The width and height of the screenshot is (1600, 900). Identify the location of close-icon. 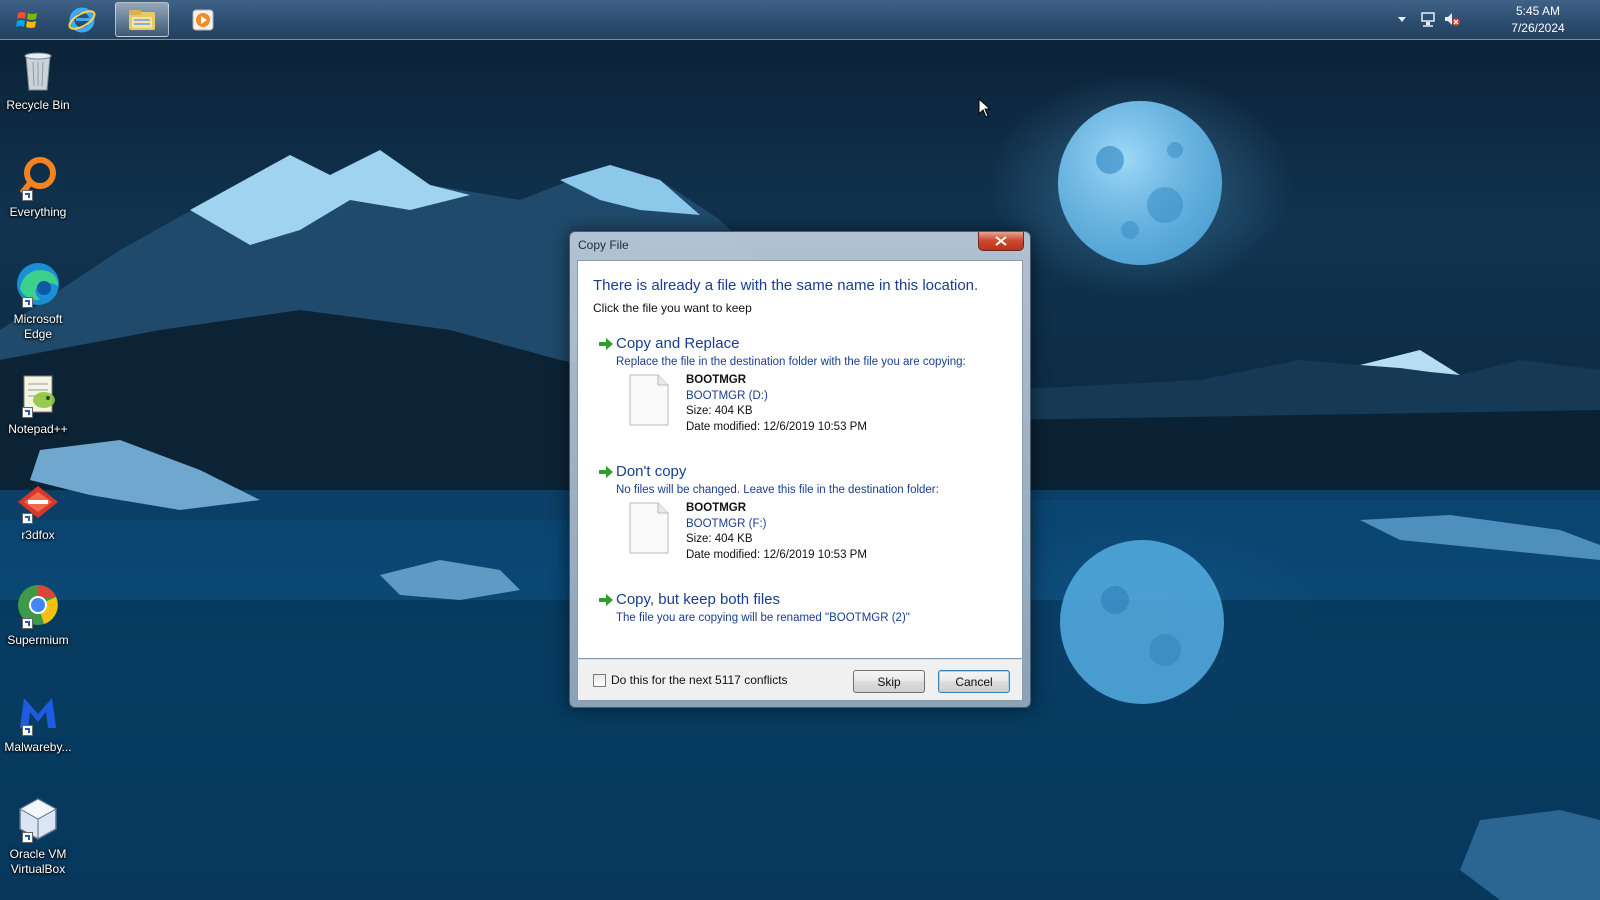
(1001, 241).